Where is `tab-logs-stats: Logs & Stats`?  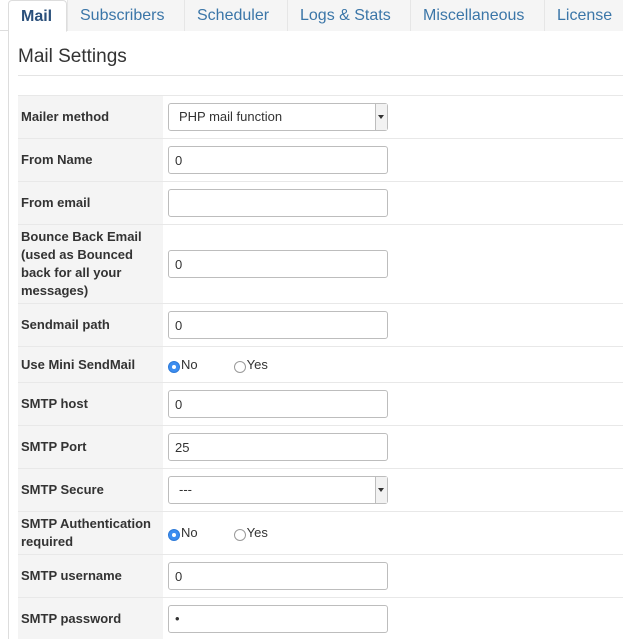 tab-logs-stats: Logs & Stats is located at coordinates (348, 15).